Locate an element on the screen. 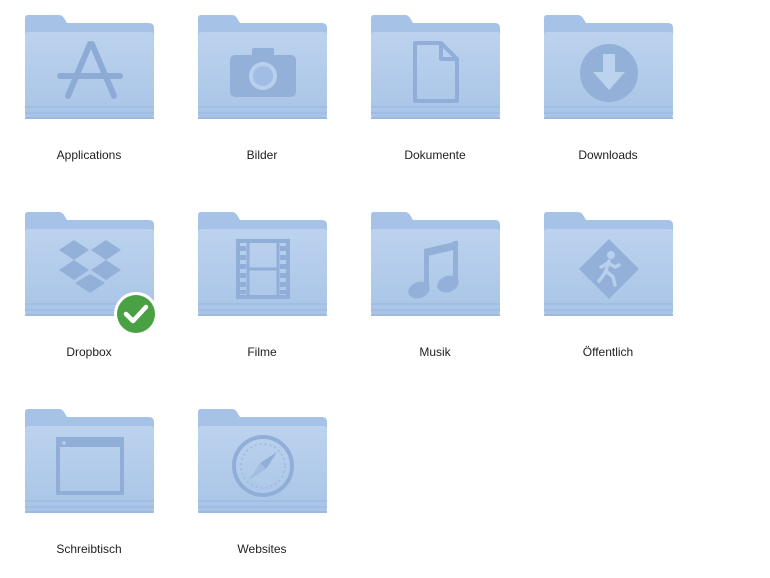 This screenshot has width=770, height=578. folder-label: Dokumente is located at coordinates (435, 155).